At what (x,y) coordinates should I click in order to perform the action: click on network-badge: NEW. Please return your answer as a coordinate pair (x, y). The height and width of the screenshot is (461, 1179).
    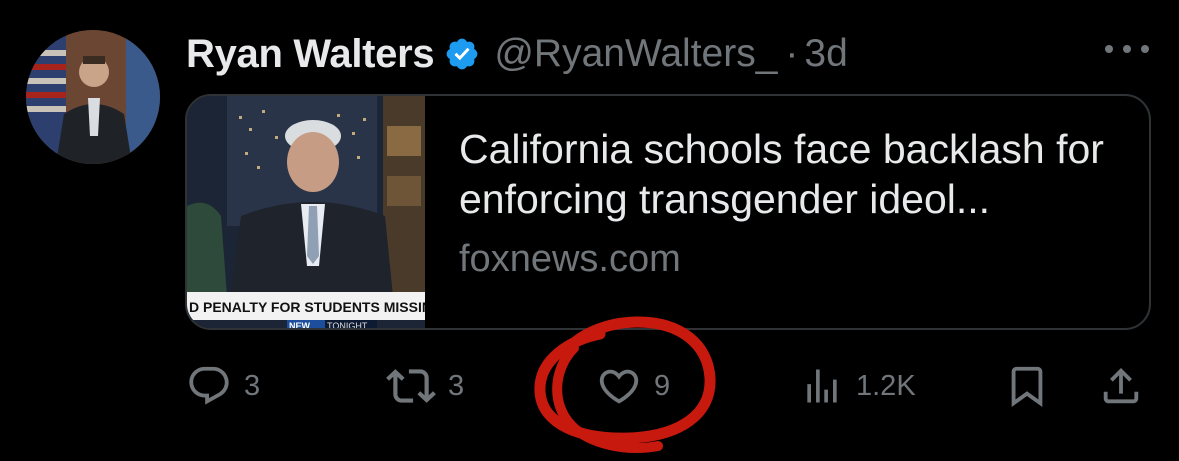
    Looking at the image, I should click on (300, 325).